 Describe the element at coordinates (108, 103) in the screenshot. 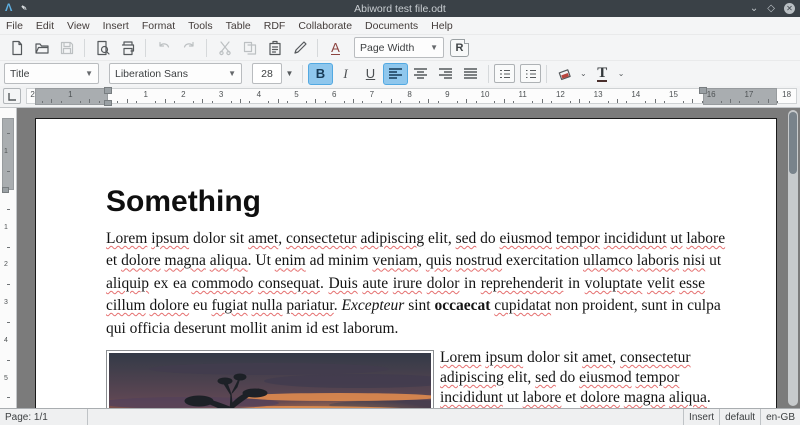

I see `left-indent-marker` at that location.